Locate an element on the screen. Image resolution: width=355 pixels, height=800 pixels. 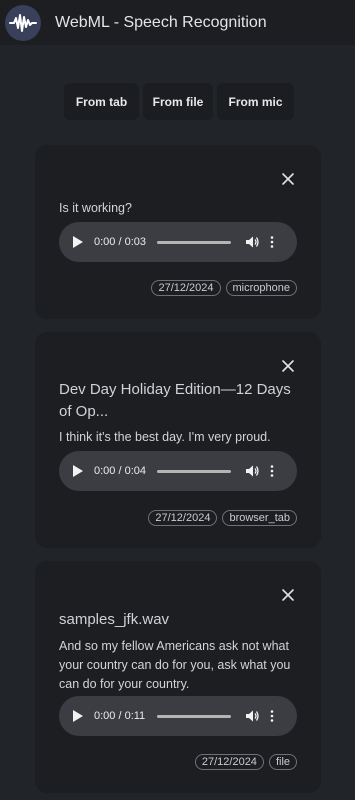
source-badge: browser_tab is located at coordinates (259, 518).